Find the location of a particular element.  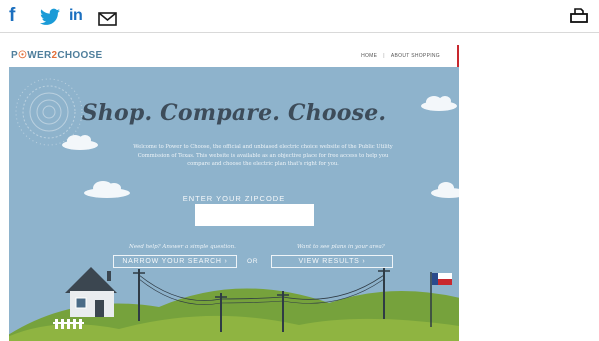

header-accent-bar is located at coordinates (458, 56).